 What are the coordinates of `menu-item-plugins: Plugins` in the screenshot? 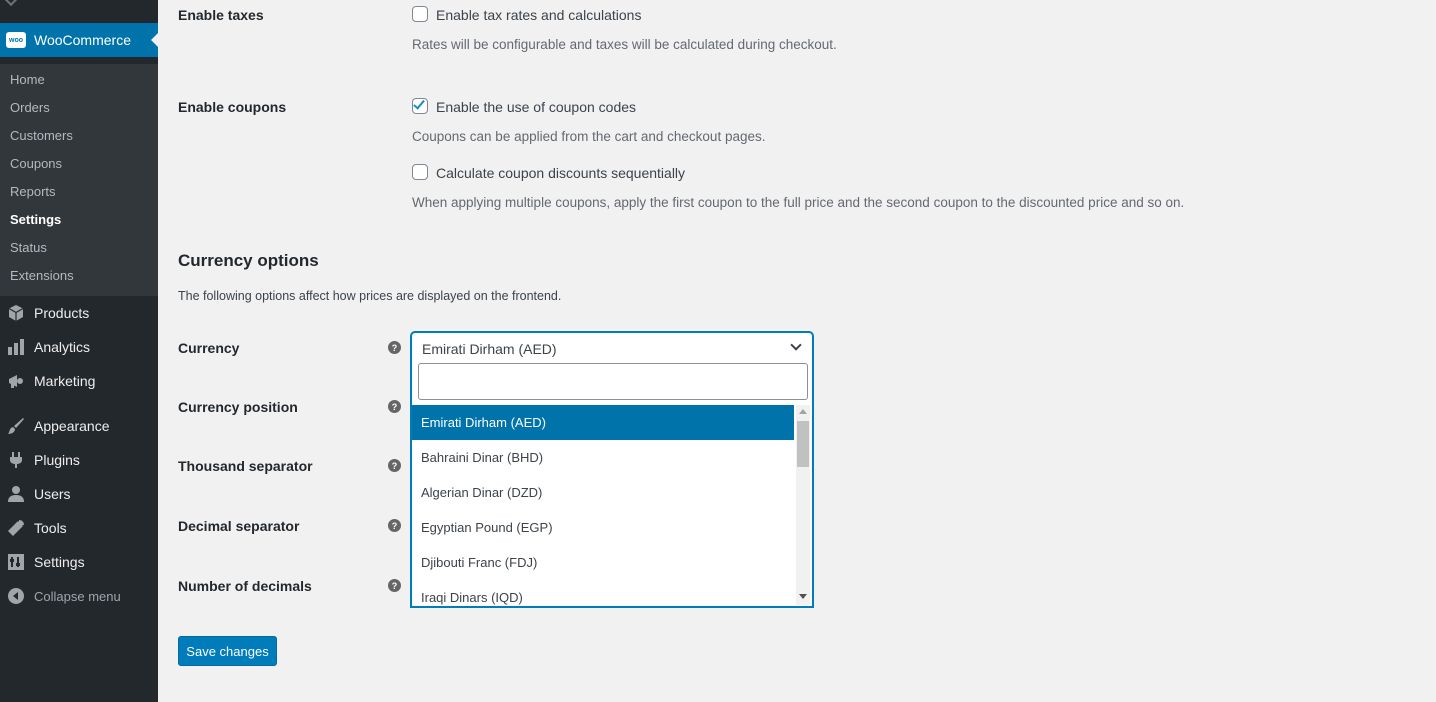 It's located at (79, 460).